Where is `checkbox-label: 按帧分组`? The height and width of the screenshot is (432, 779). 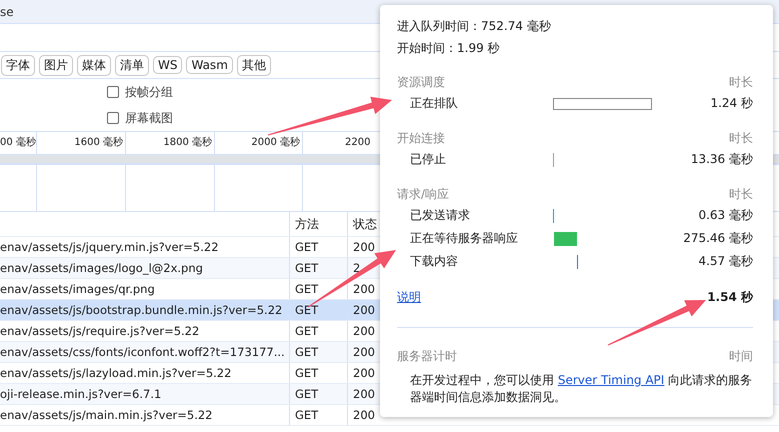
checkbox-label: 按帧分组 is located at coordinates (149, 92).